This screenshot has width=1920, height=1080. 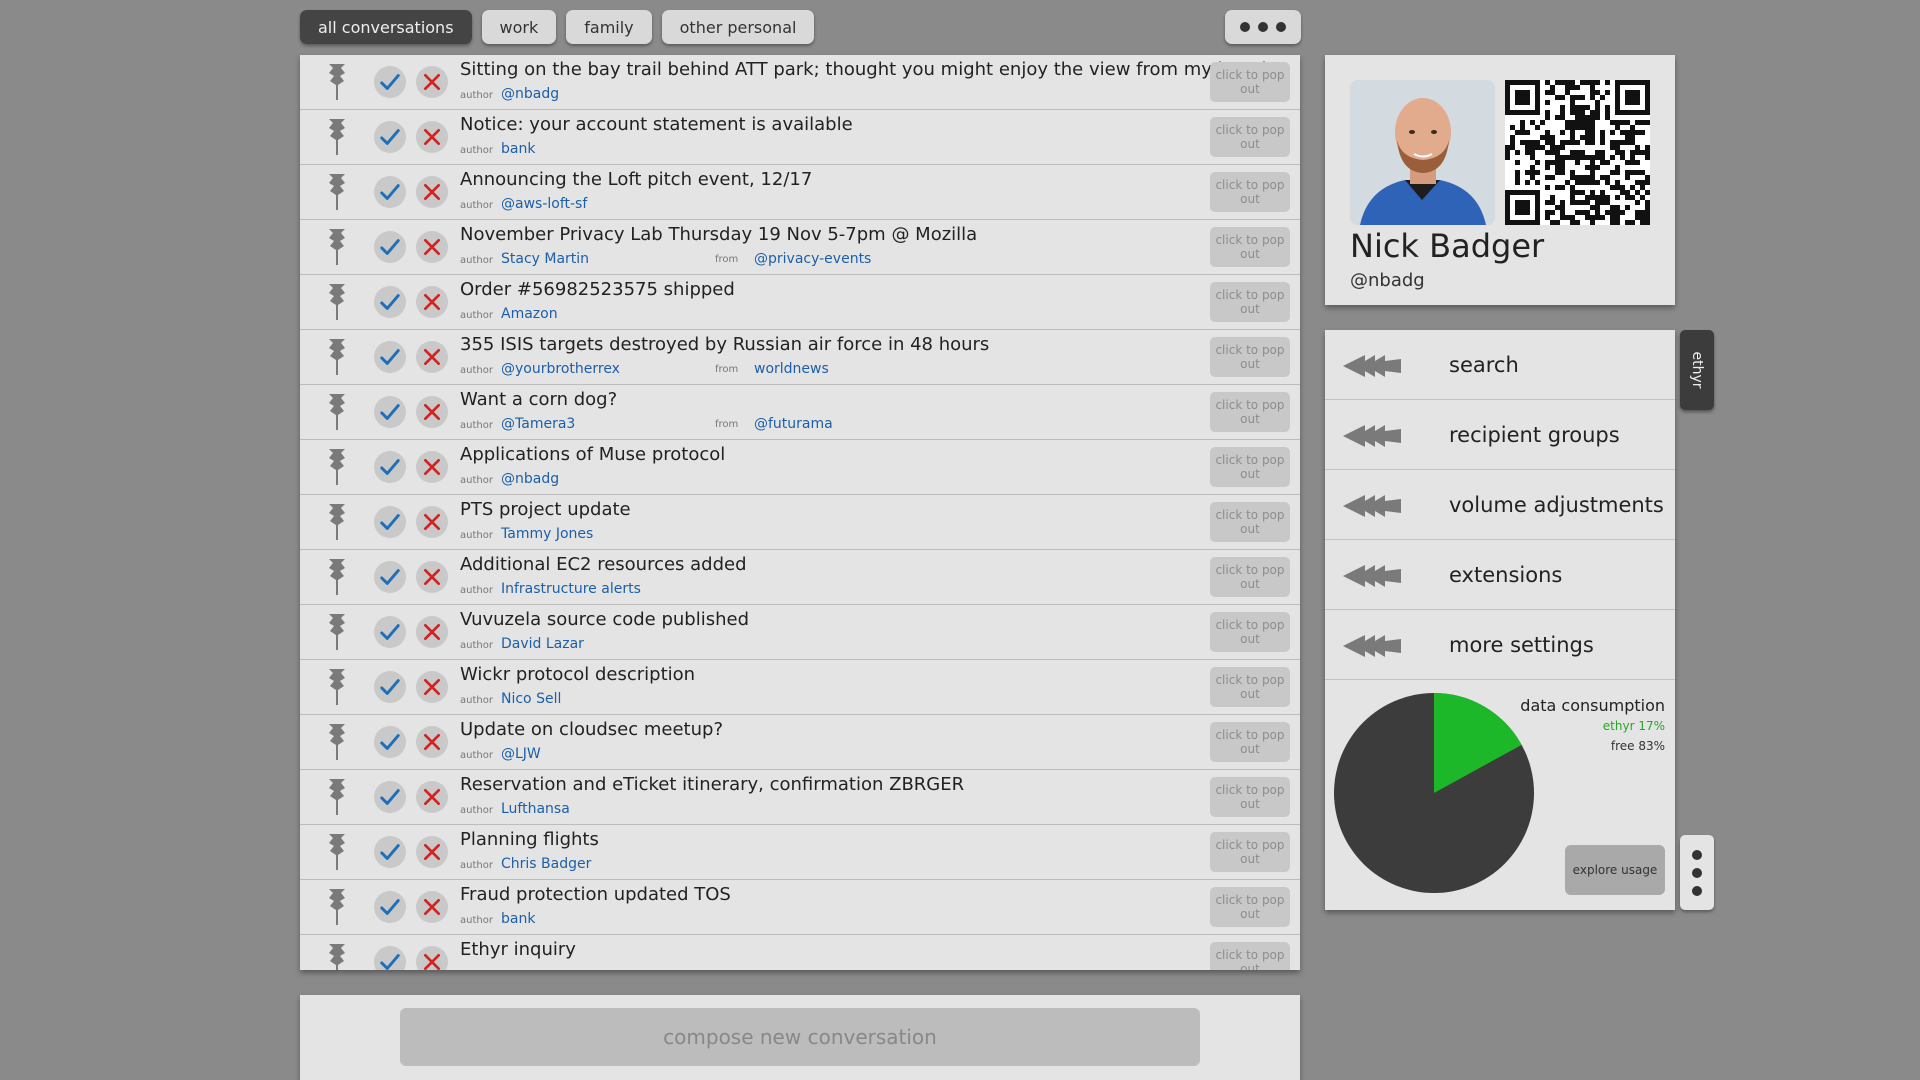 I want to click on author-link: @yourbrotherrex, so click(x=560, y=369).